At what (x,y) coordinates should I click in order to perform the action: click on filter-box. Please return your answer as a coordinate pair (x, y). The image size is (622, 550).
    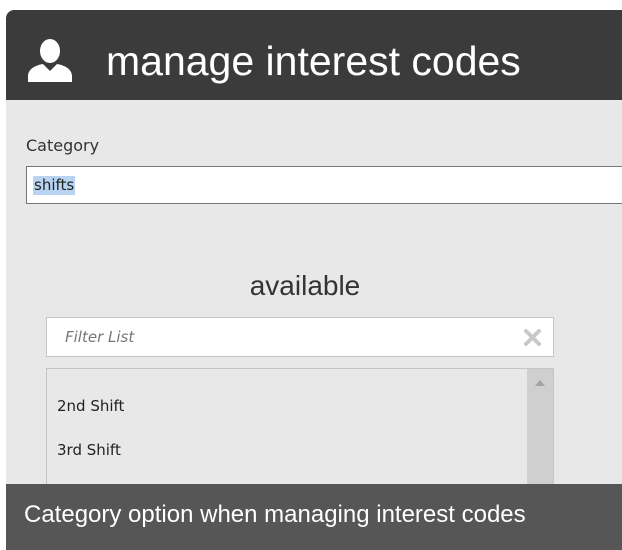
    Looking at the image, I should click on (300, 337).